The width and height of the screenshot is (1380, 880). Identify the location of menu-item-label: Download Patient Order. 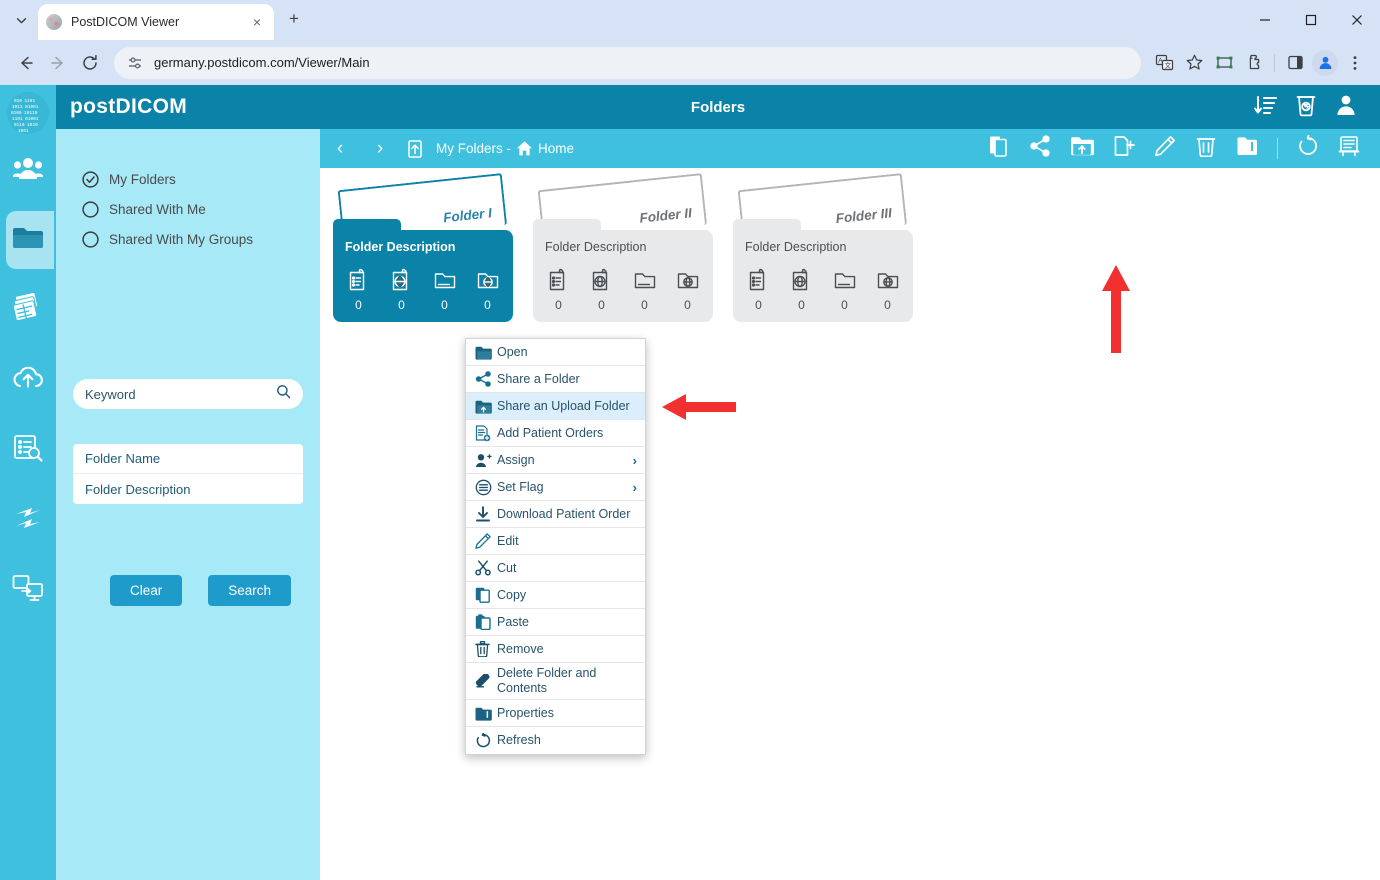
(564, 513).